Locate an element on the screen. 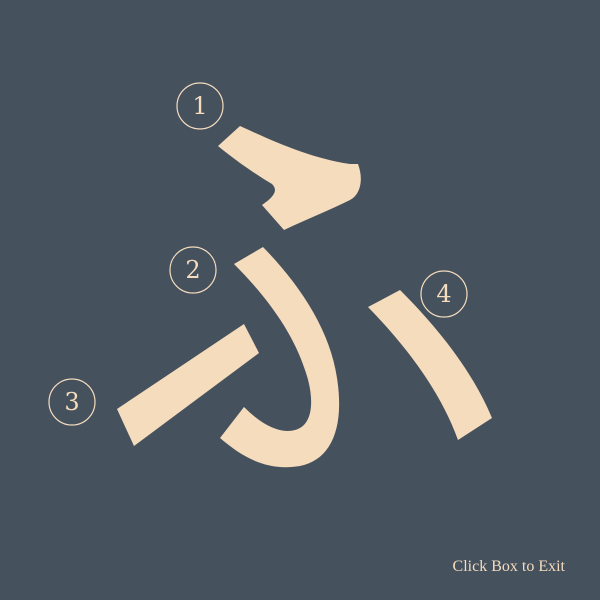 Image resolution: width=600 pixels, height=600 pixels. stroke-order-badge-1: 1 is located at coordinates (200, 106).